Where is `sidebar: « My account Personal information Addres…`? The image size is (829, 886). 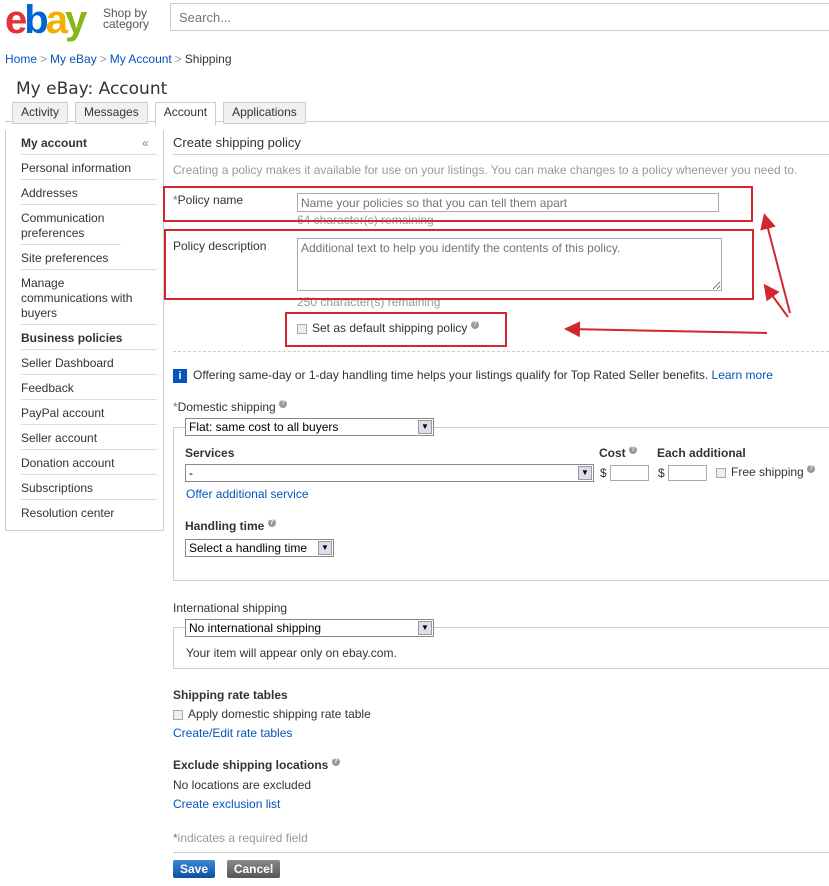 sidebar: « My account Personal information Addres… is located at coordinates (84, 330).